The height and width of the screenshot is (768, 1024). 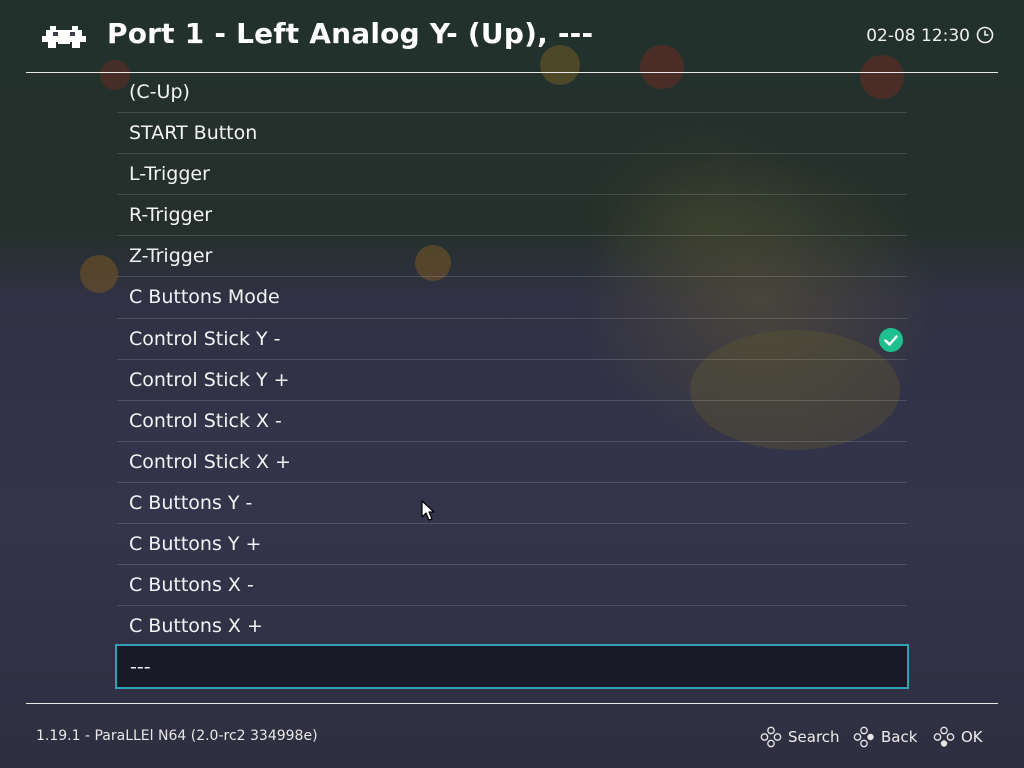 What do you see at coordinates (193, 133) in the screenshot?
I see `list-item-label: START Button` at bounding box center [193, 133].